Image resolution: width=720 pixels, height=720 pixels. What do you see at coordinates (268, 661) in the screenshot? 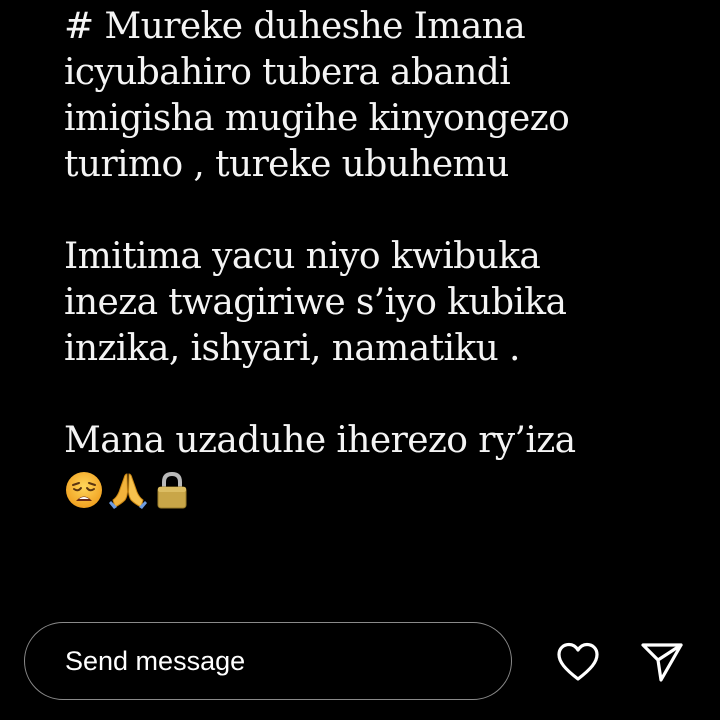
I see `send-message-input: Send message` at bounding box center [268, 661].